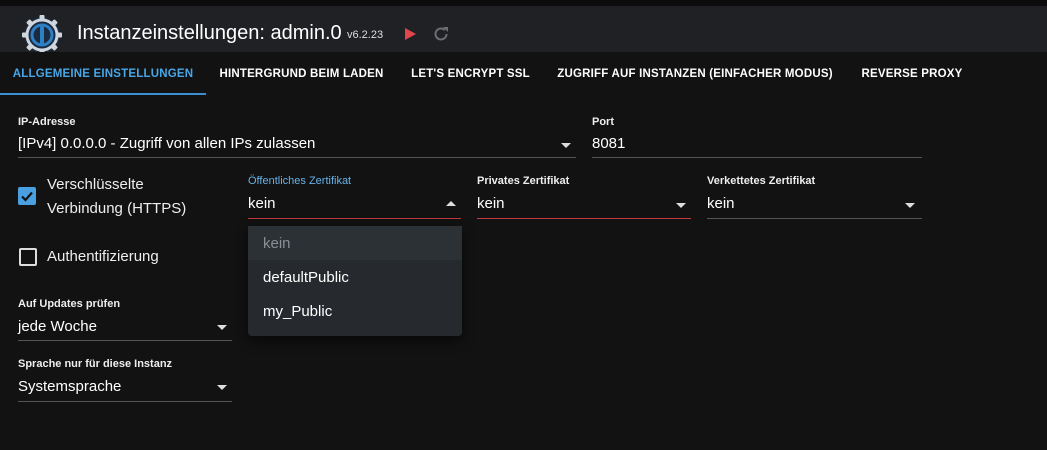 The width and height of the screenshot is (1047, 450). I want to click on https-checkbox, so click(27, 196).